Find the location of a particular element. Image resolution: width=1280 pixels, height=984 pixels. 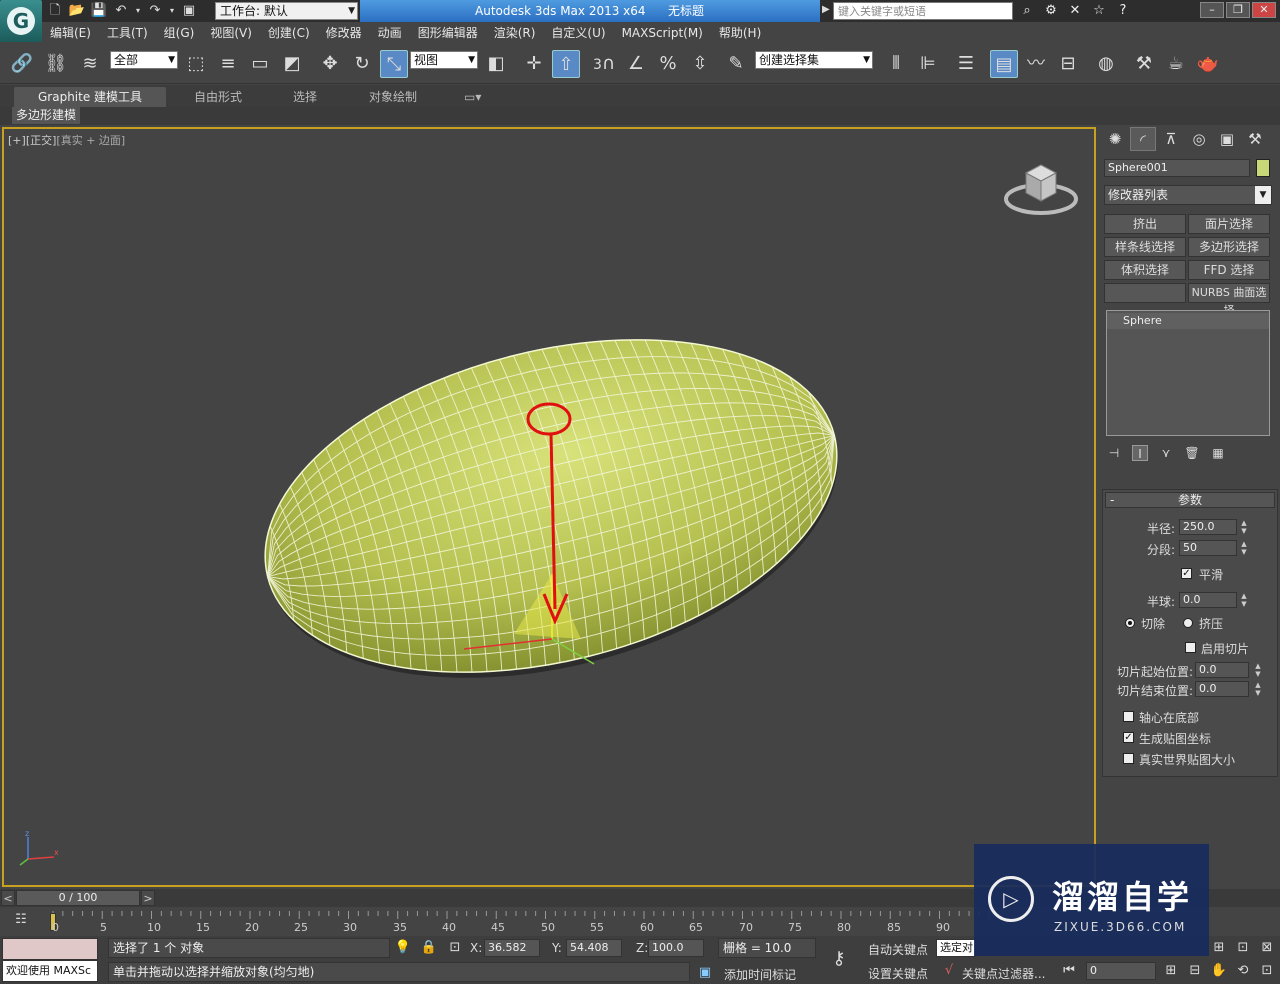

volume-select-button: 体积选择 is located at coordinates (1145, 270).